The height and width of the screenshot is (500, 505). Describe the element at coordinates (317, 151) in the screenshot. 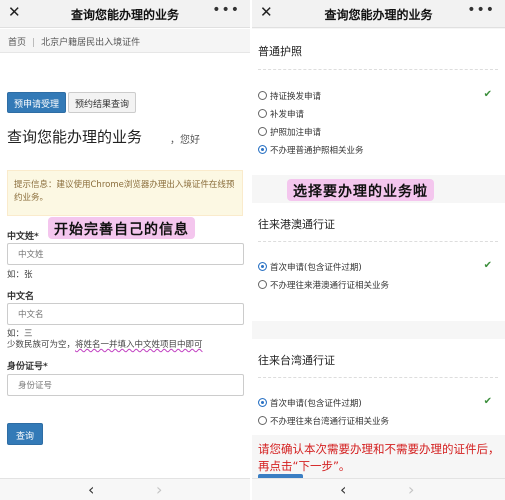

I see `option-label: 不办理普通护照相关业务` at that location.